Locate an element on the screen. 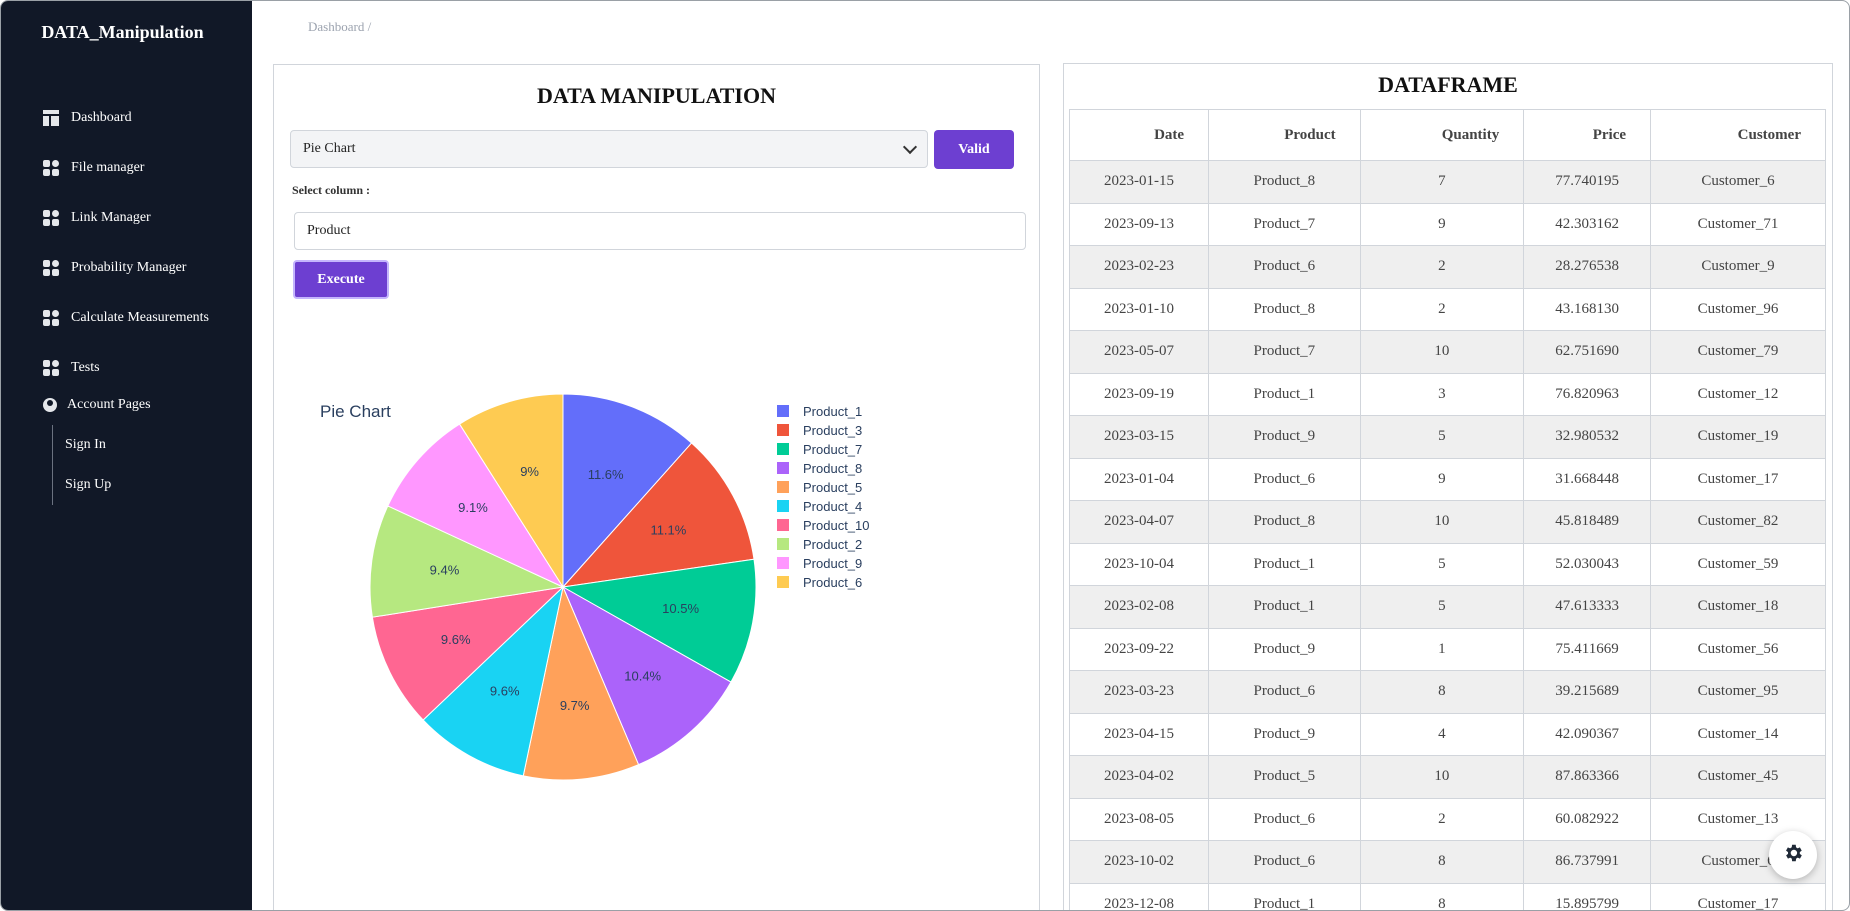 The image size is (1850, 911). sidebar-item-sign-up: Sign Up is located at coordinates (137, 485).